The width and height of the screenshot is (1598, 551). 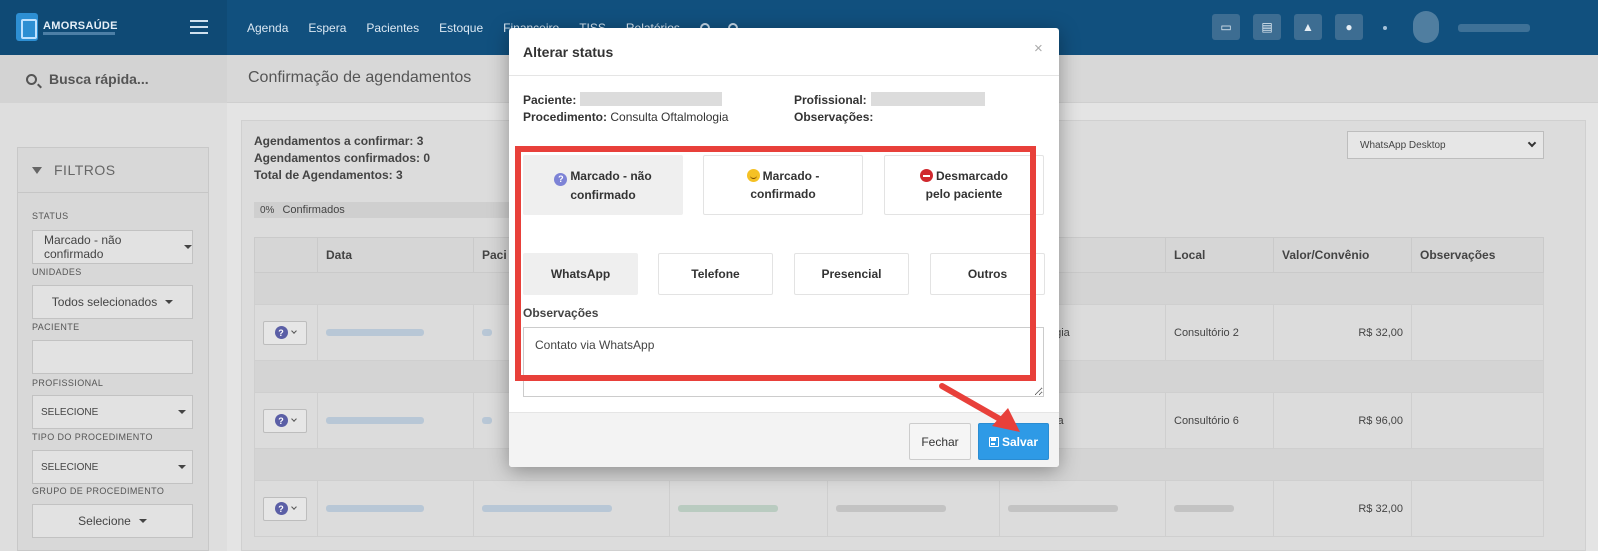 I want to click on filters-title: FILTROS, so click(x=85, y=170).